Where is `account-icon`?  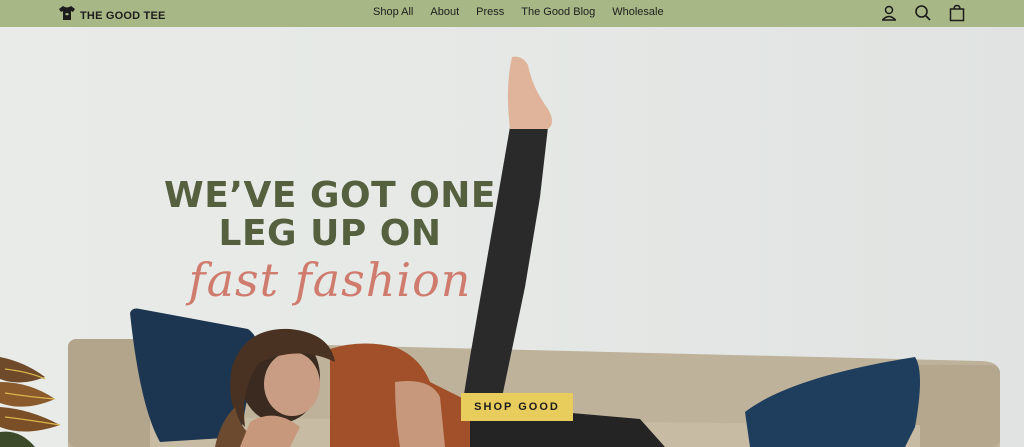 account-icon is located at coordinates (889, 13).